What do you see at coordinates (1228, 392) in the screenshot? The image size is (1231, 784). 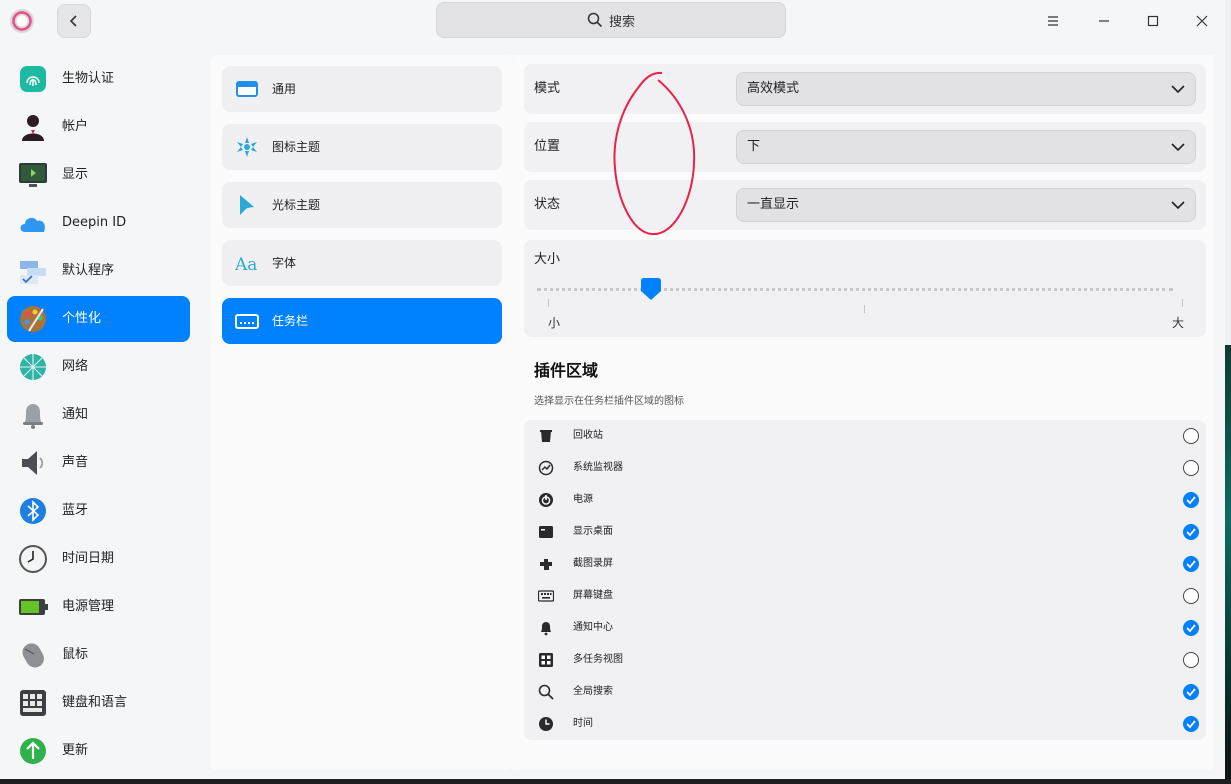 I see `desktop-background` at bounding box center [1228, 392].